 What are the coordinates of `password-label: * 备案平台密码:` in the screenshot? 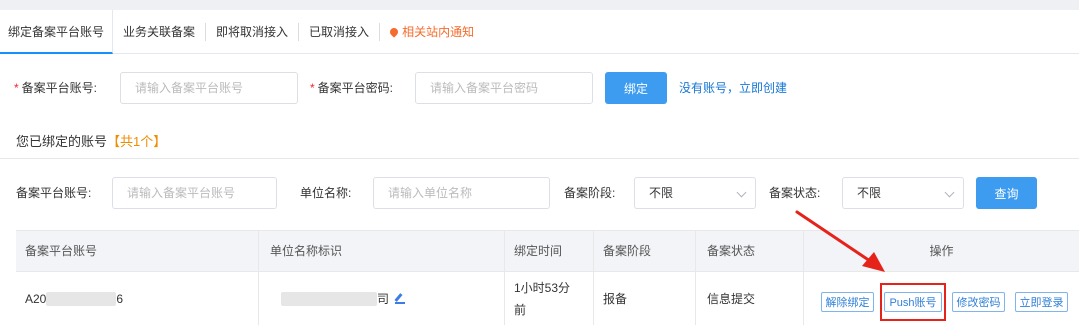 It's located at (352, 88).